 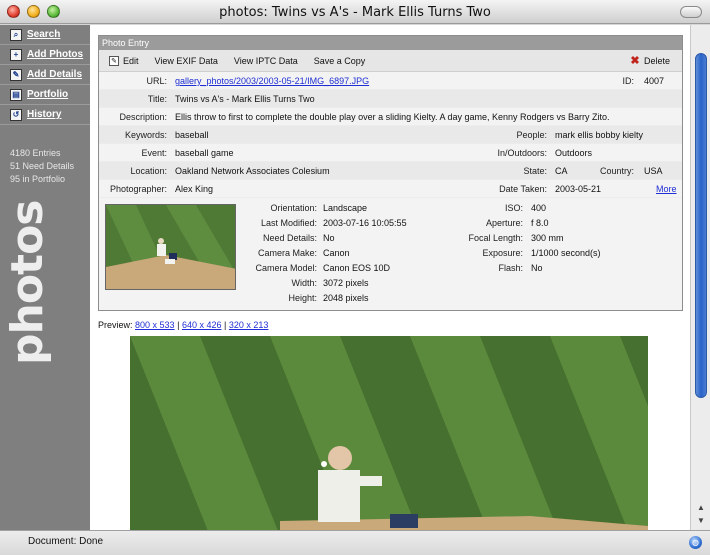 What do you see at coordinates (695, 542) in the screenshot?
I see `security-globe-icon: ◍` at bounding box center [695, 542].